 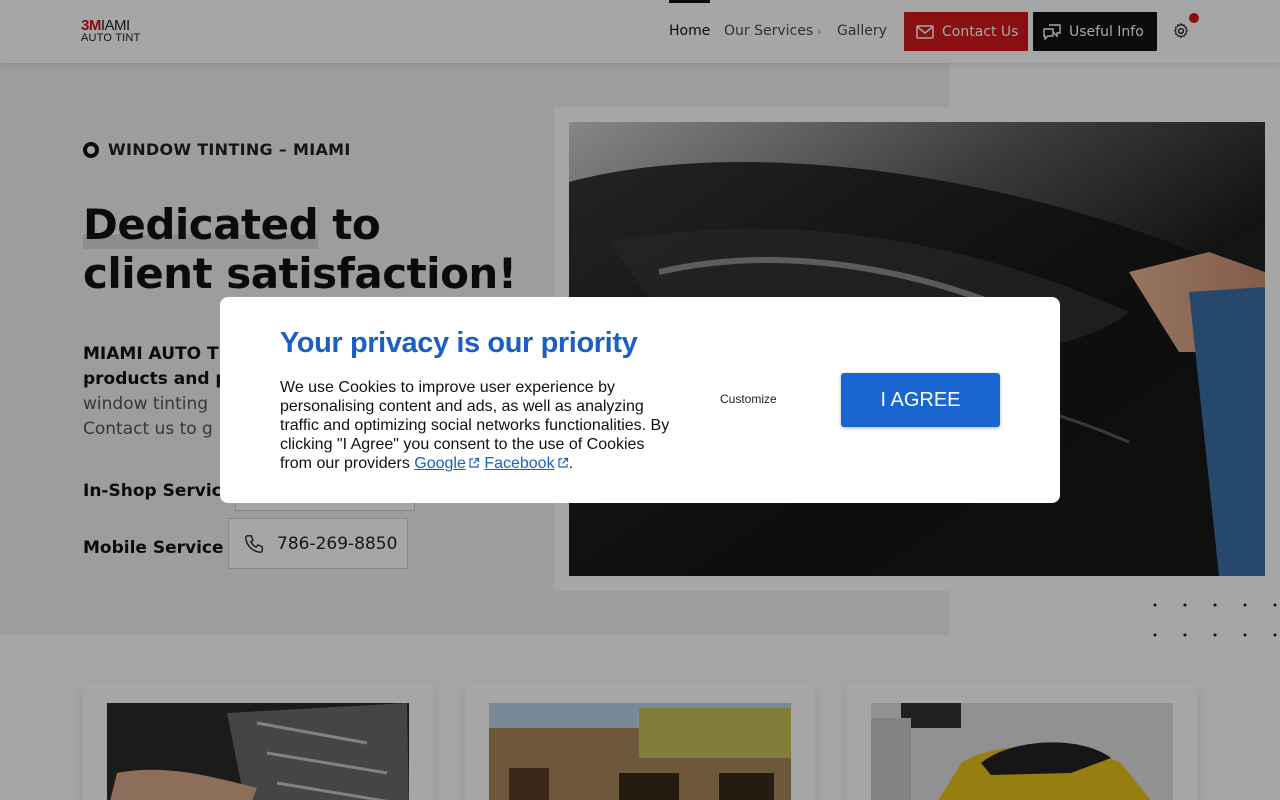 What do you see at coordinates (519, 463) in the screenshot?
I see `facebook-link: Facebook` at bounding box center [519, 463].